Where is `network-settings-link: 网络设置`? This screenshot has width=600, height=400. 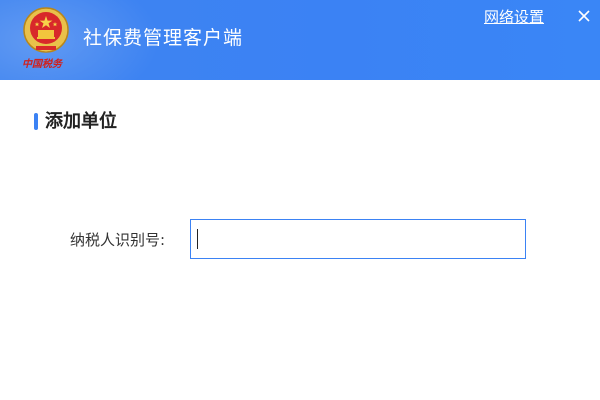
network-settings-link: 网络设置 is located at coordinates (514, 17).